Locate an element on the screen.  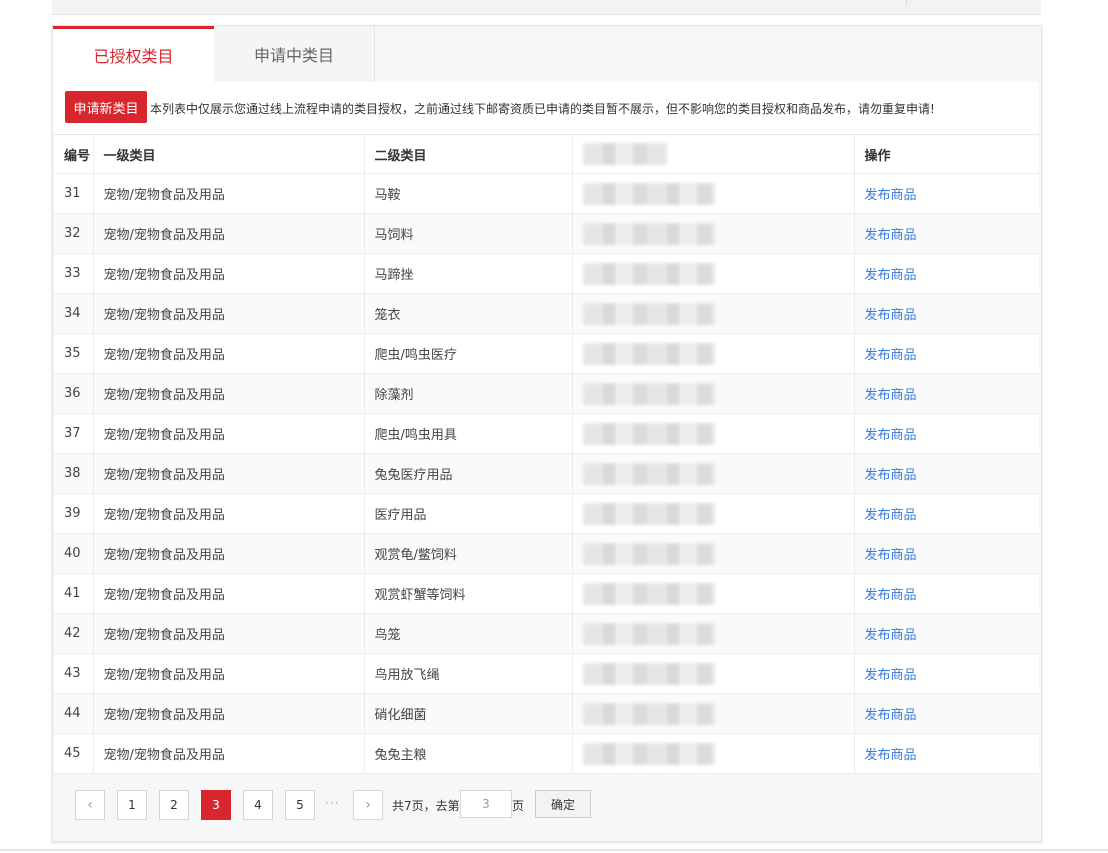
bottom-divider is located at coordinates (554, 850).